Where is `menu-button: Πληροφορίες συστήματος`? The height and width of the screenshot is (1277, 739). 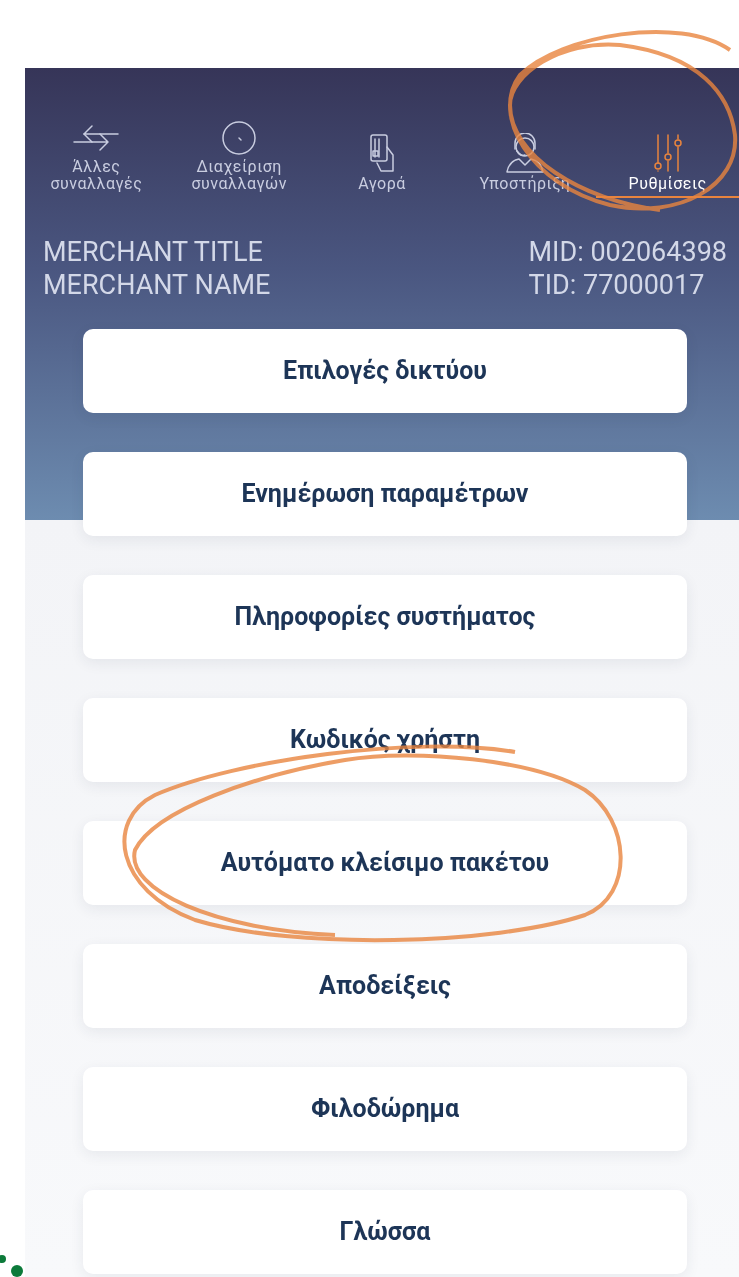
menu-button: Πληροφορίες συστήματος is located at coordinates (385, 617).